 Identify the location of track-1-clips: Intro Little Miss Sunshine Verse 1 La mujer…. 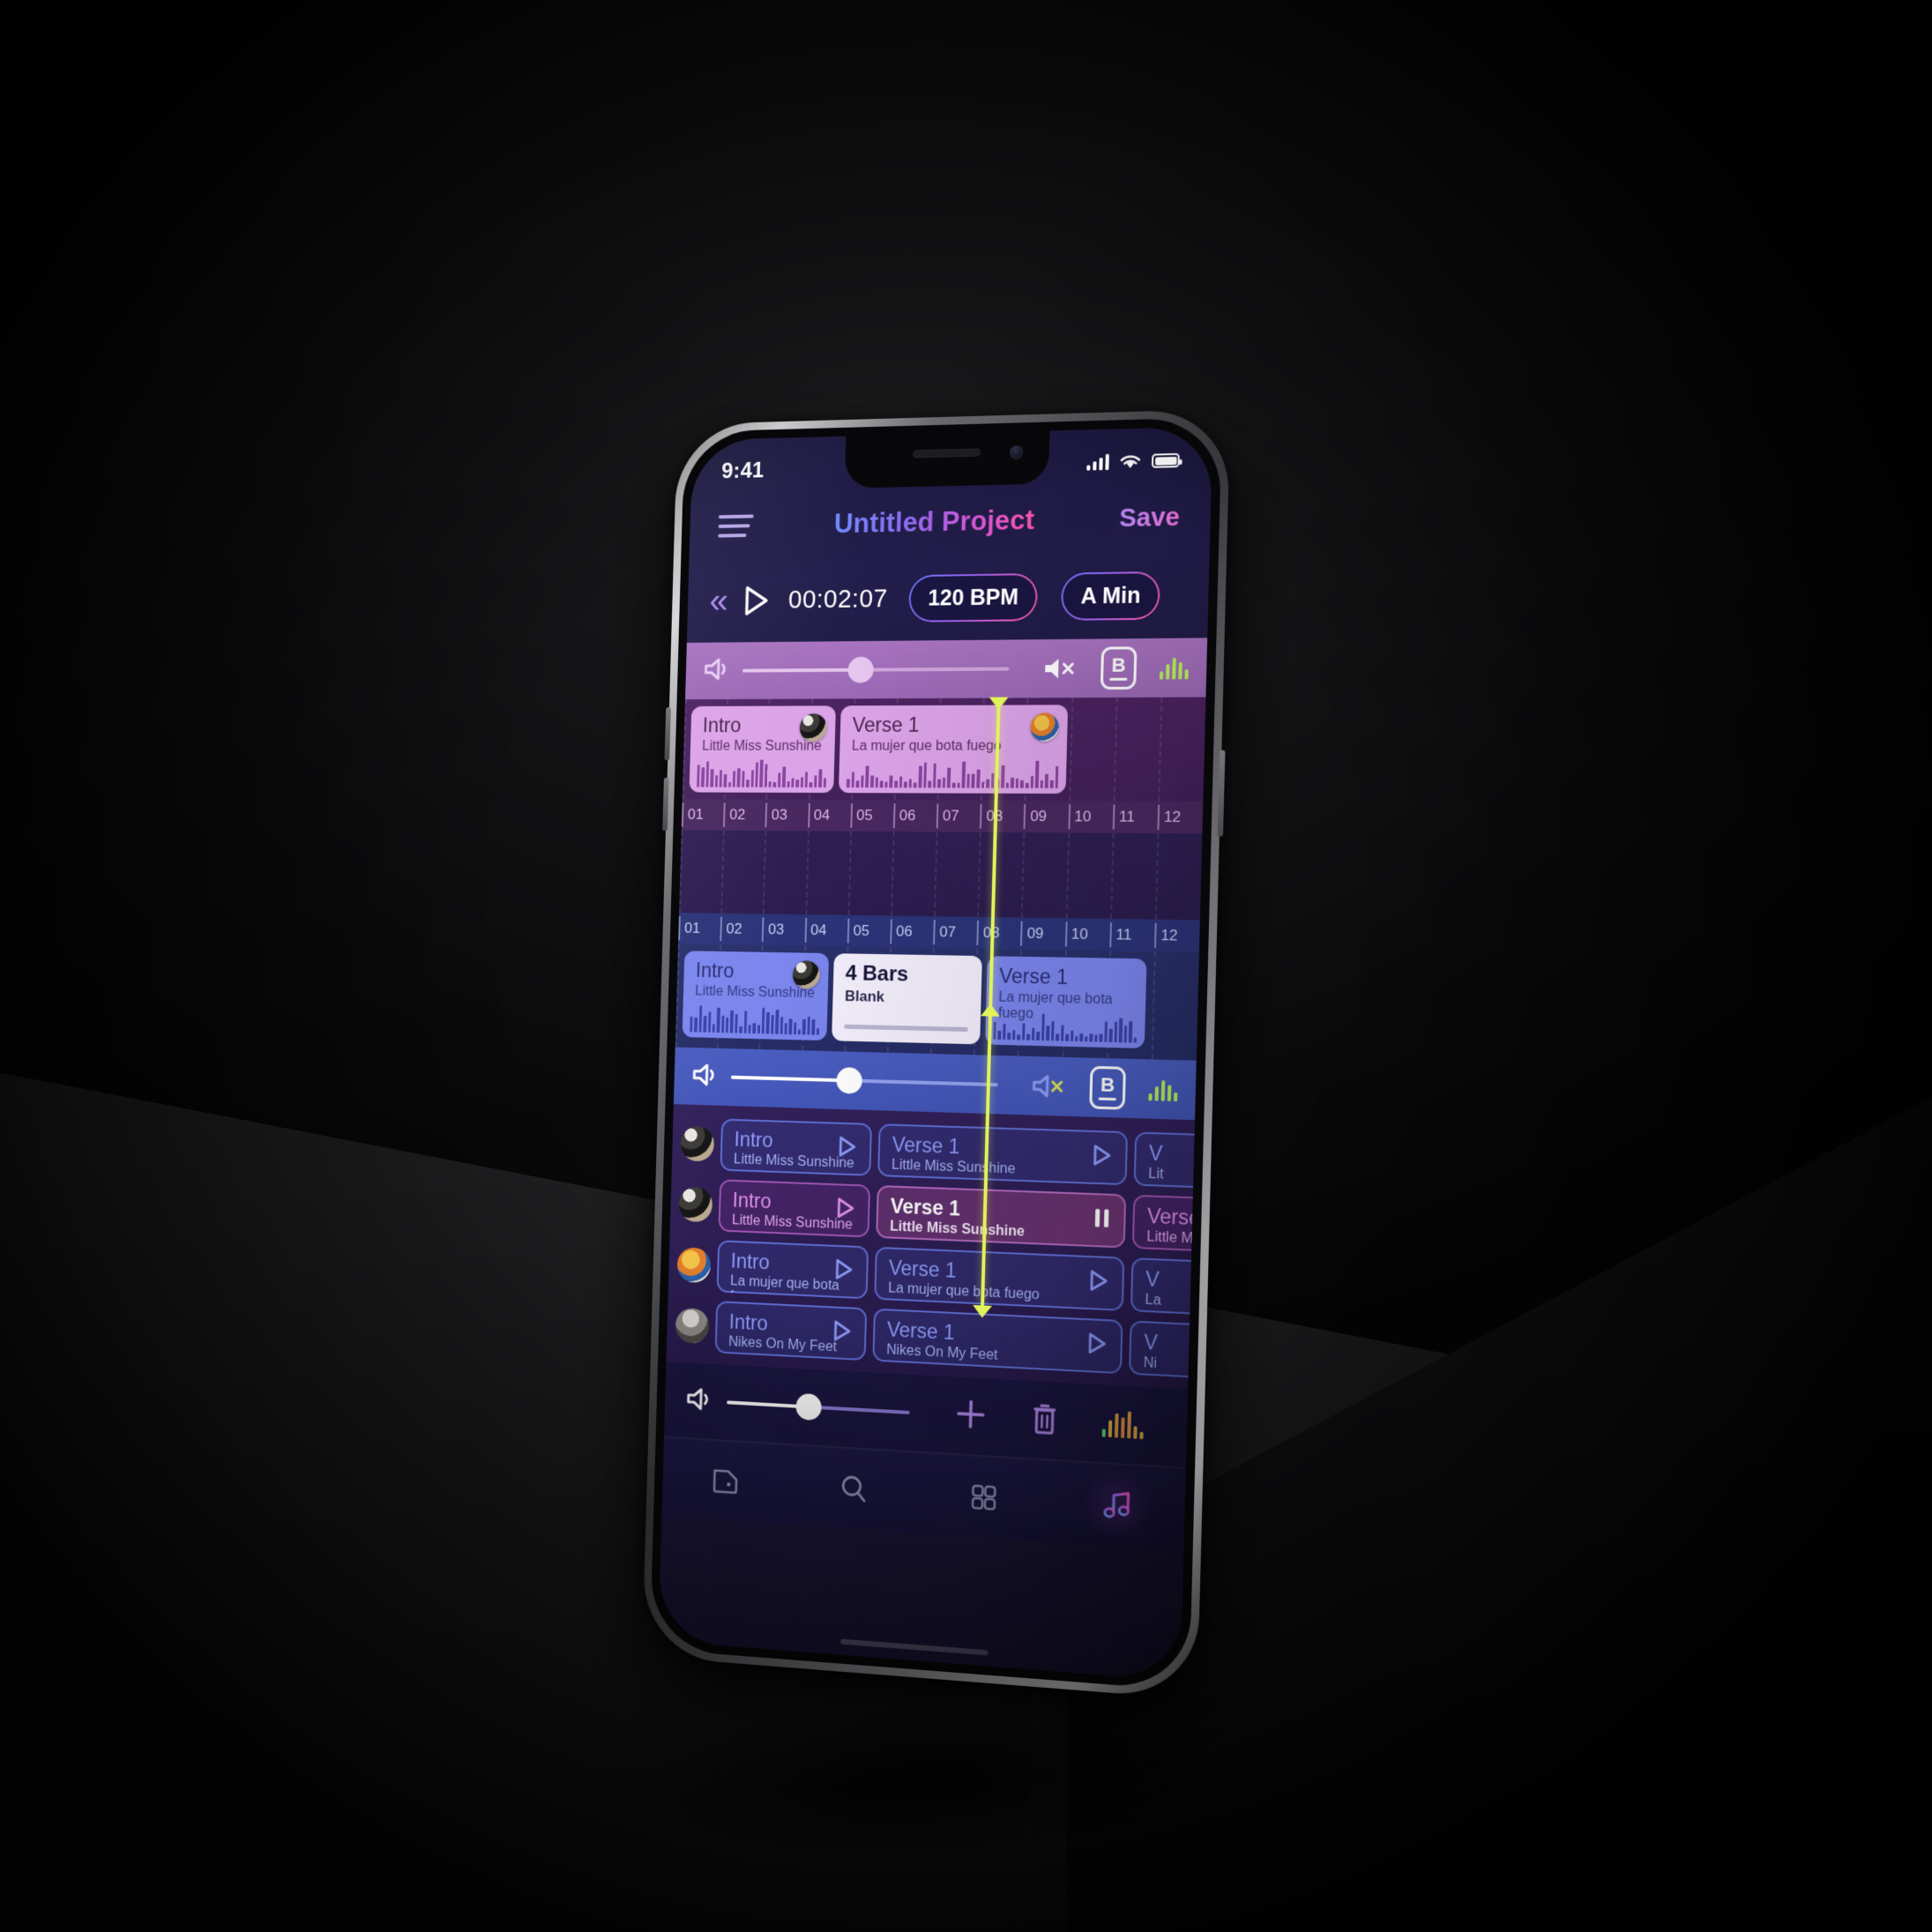
(876, 749).